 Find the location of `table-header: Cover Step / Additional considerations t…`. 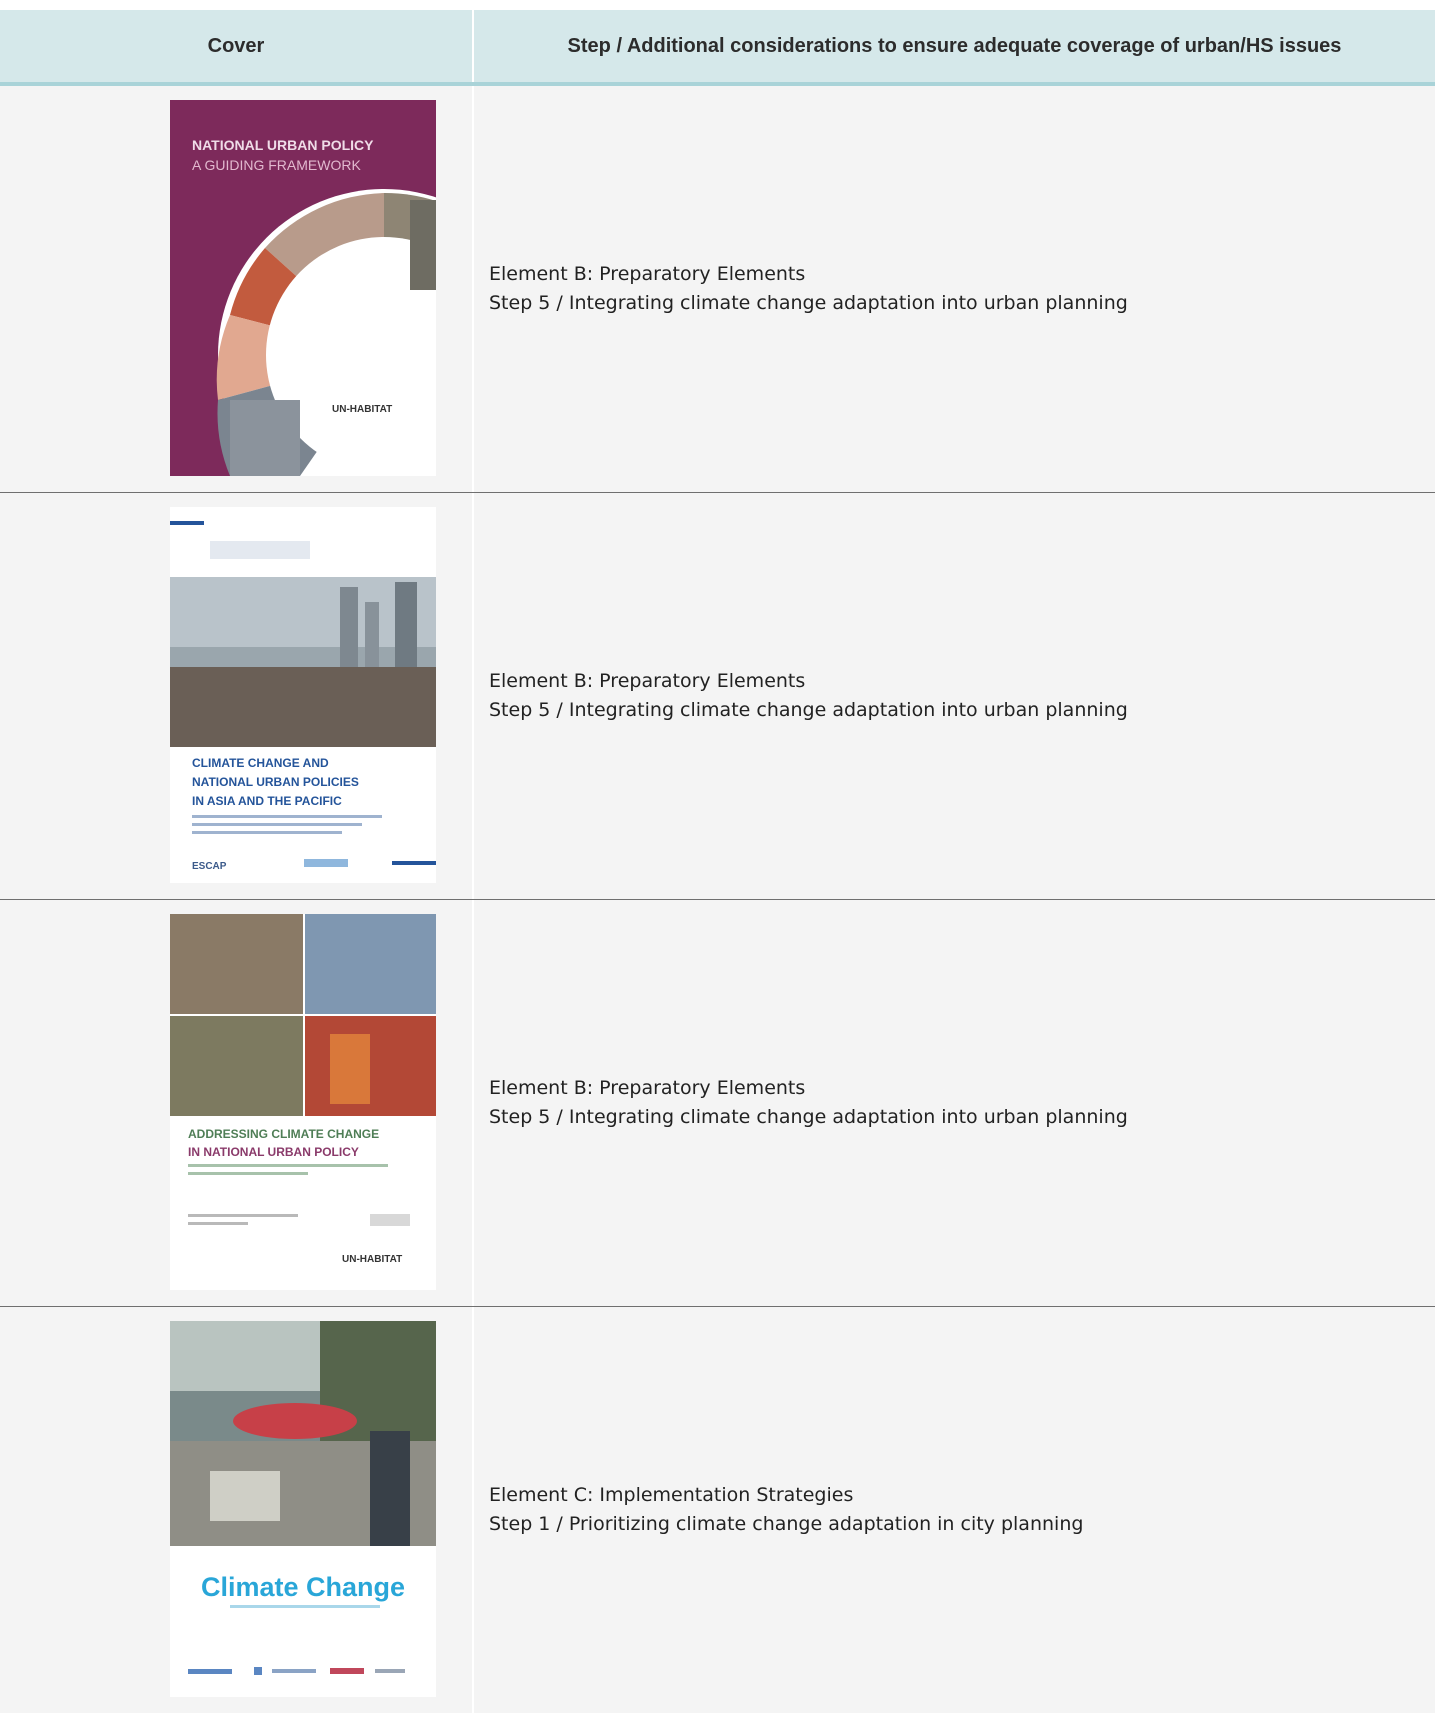

table-header: Cover Step / Additional considerations t… is located at coordinates (717, 48).